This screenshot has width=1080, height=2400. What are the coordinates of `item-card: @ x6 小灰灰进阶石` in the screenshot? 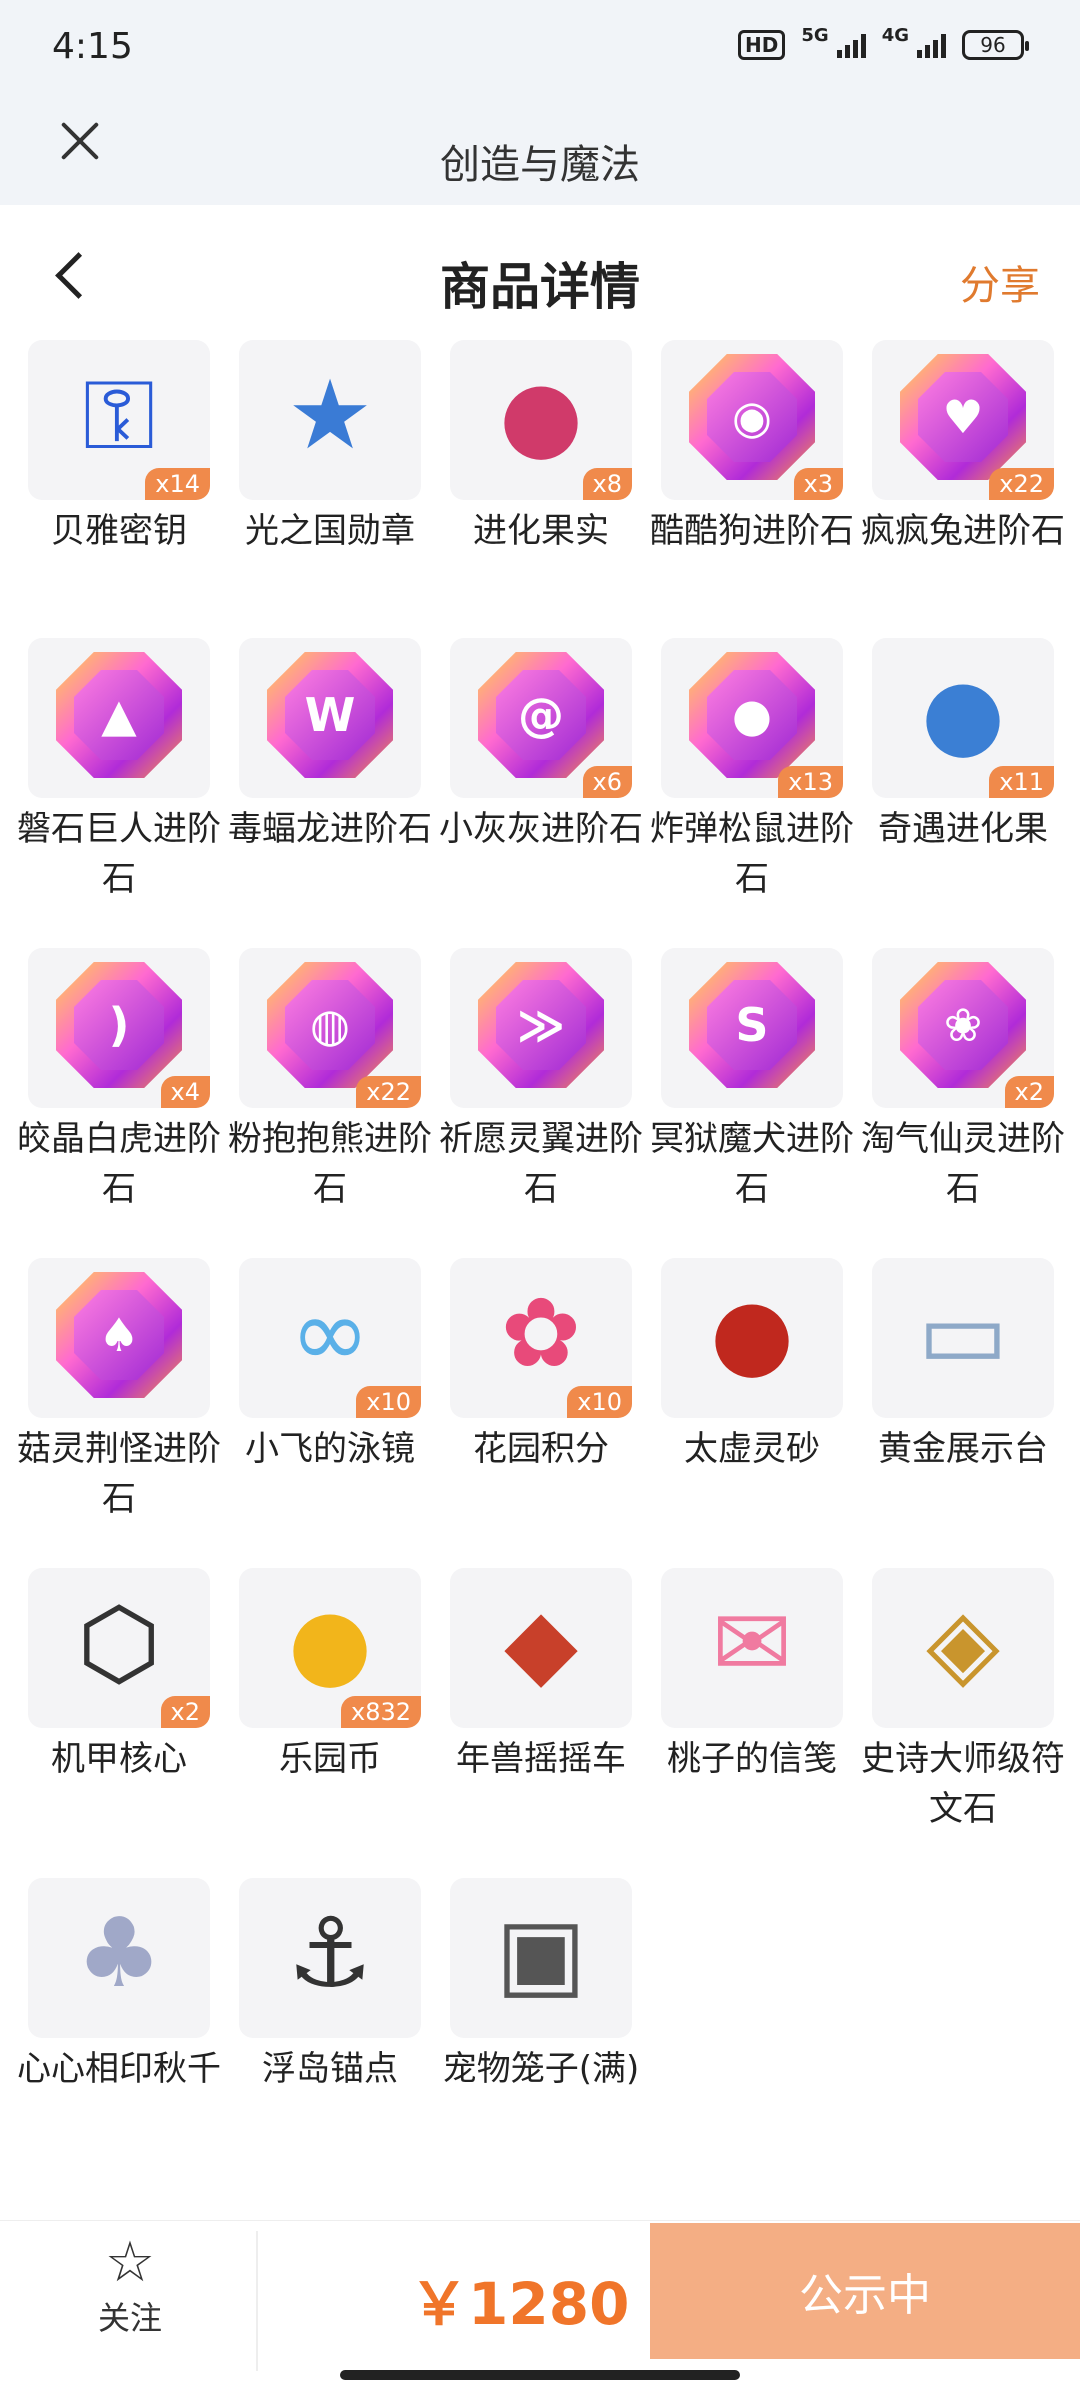 It's located at (541, 746).